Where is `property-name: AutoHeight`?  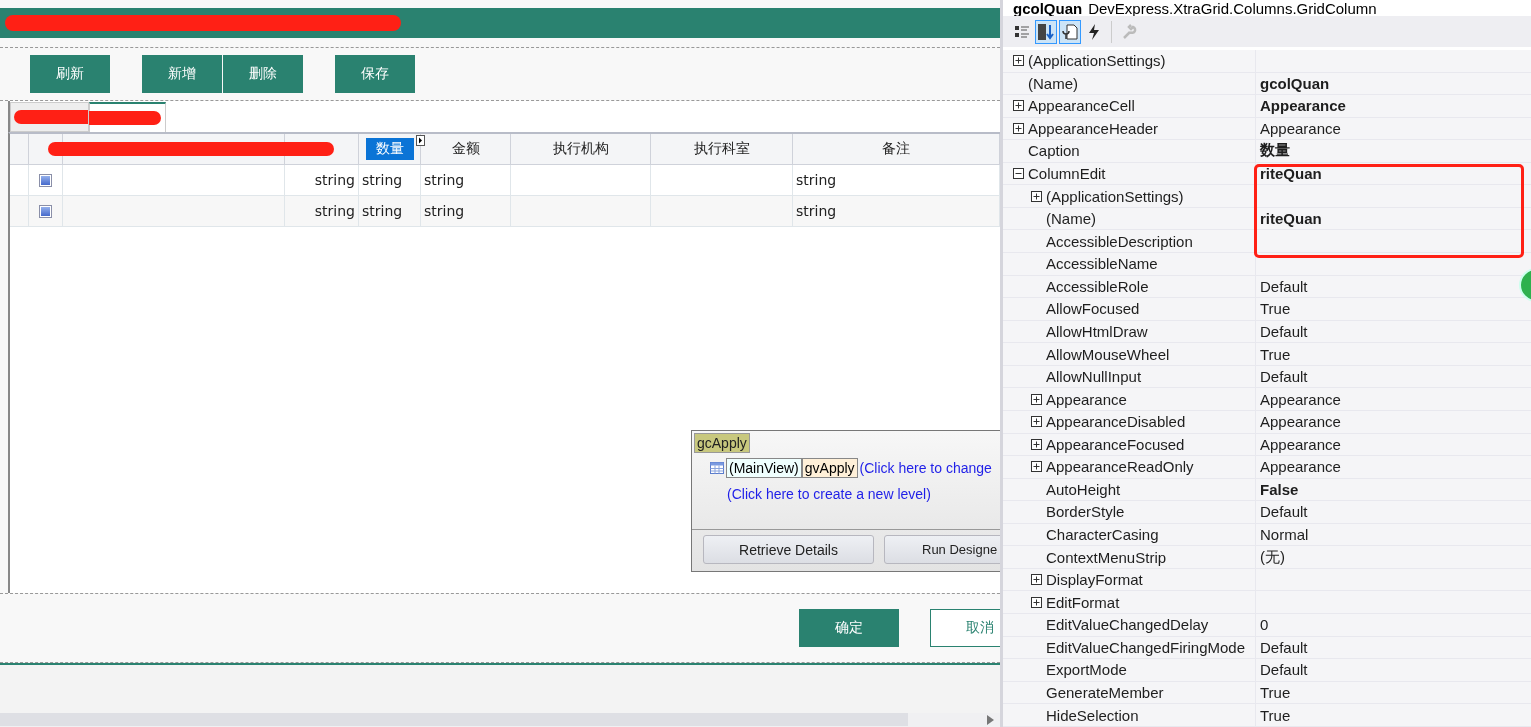 property-name: AutoHeight is located at coordinates (1083, 489).